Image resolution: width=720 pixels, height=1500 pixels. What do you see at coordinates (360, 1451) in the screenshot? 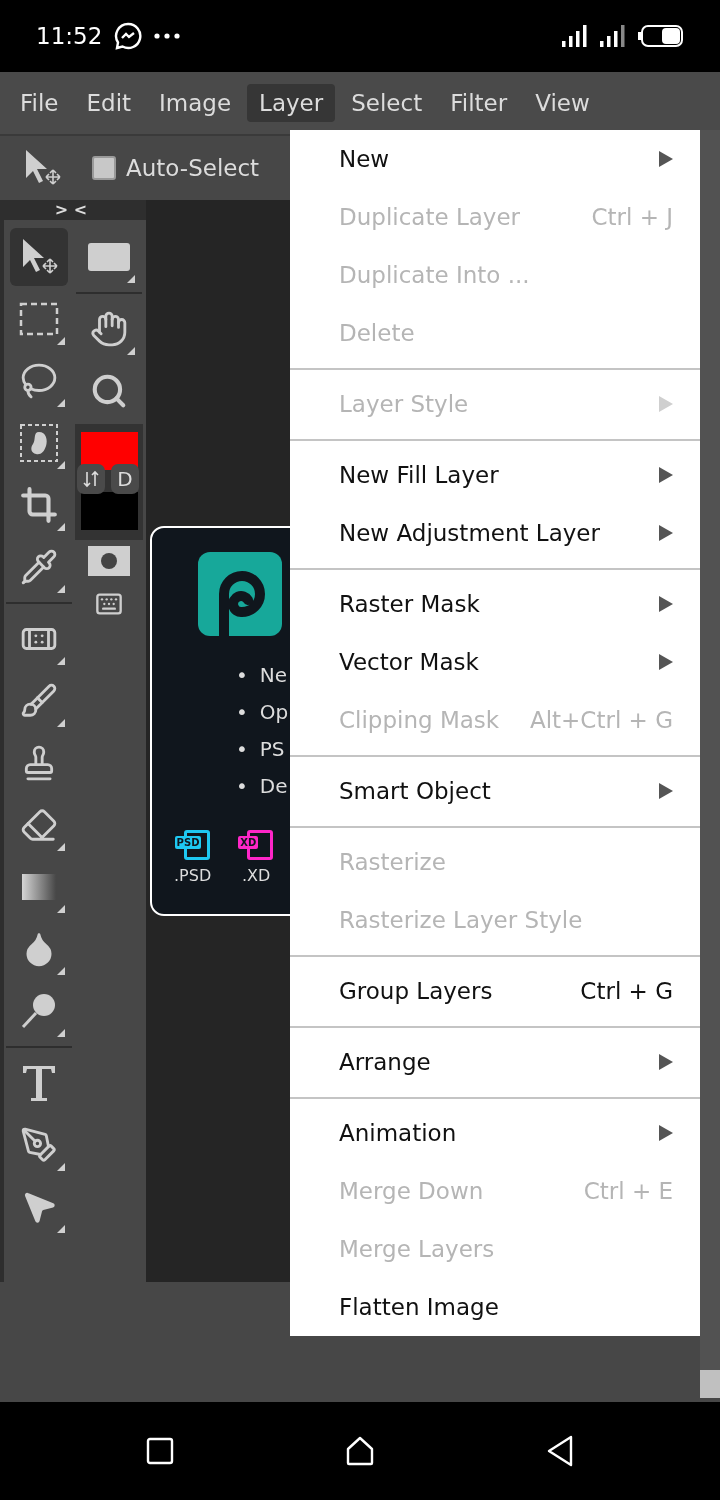
I see `home-icon` at bounding box center [360, 1451].